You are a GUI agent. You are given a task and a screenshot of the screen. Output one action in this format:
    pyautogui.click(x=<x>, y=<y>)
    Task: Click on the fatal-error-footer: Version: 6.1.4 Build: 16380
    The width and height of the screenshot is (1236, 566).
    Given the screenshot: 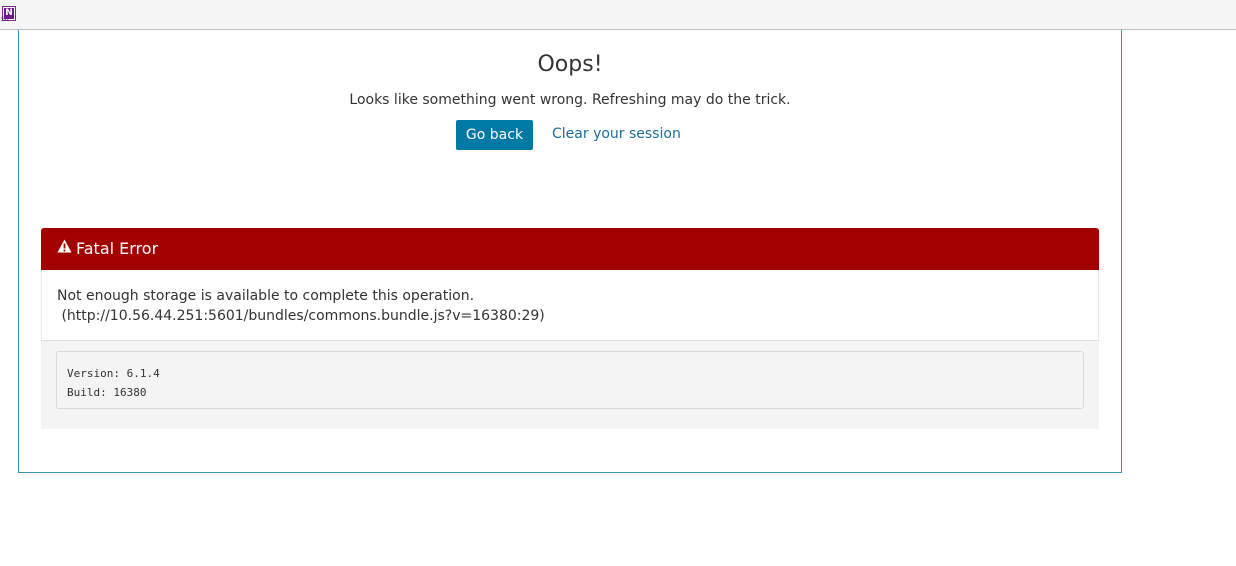 What is the action you would take?
    pyautogui.click(x=570, y=384)
    